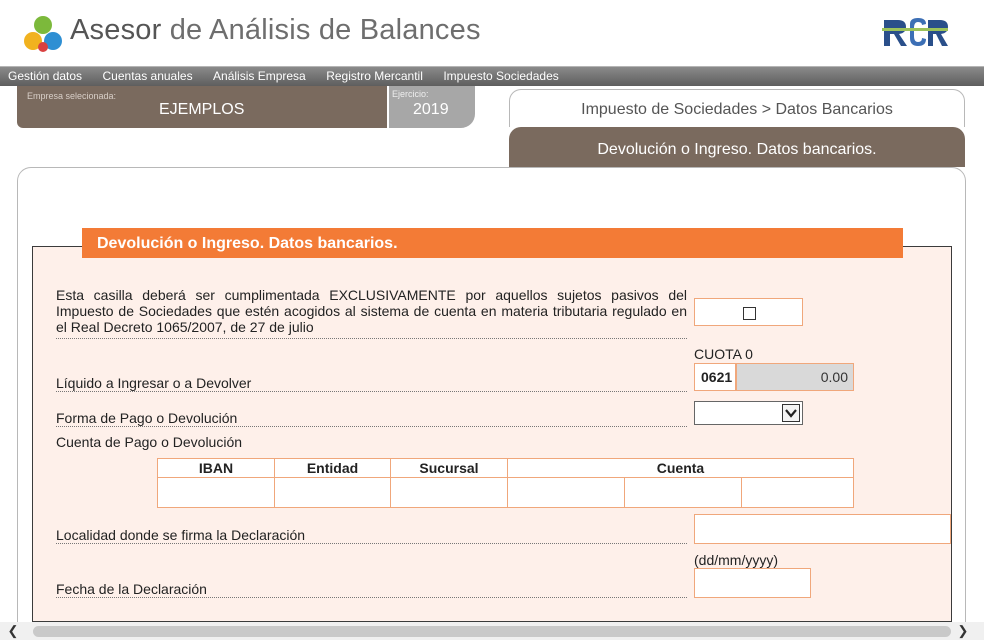 Image resolution: width=984 pixels, height=640 pixels. I want to click on menu-impuesto-sociedades: Impuesto Sociedades, so click(500, 76).